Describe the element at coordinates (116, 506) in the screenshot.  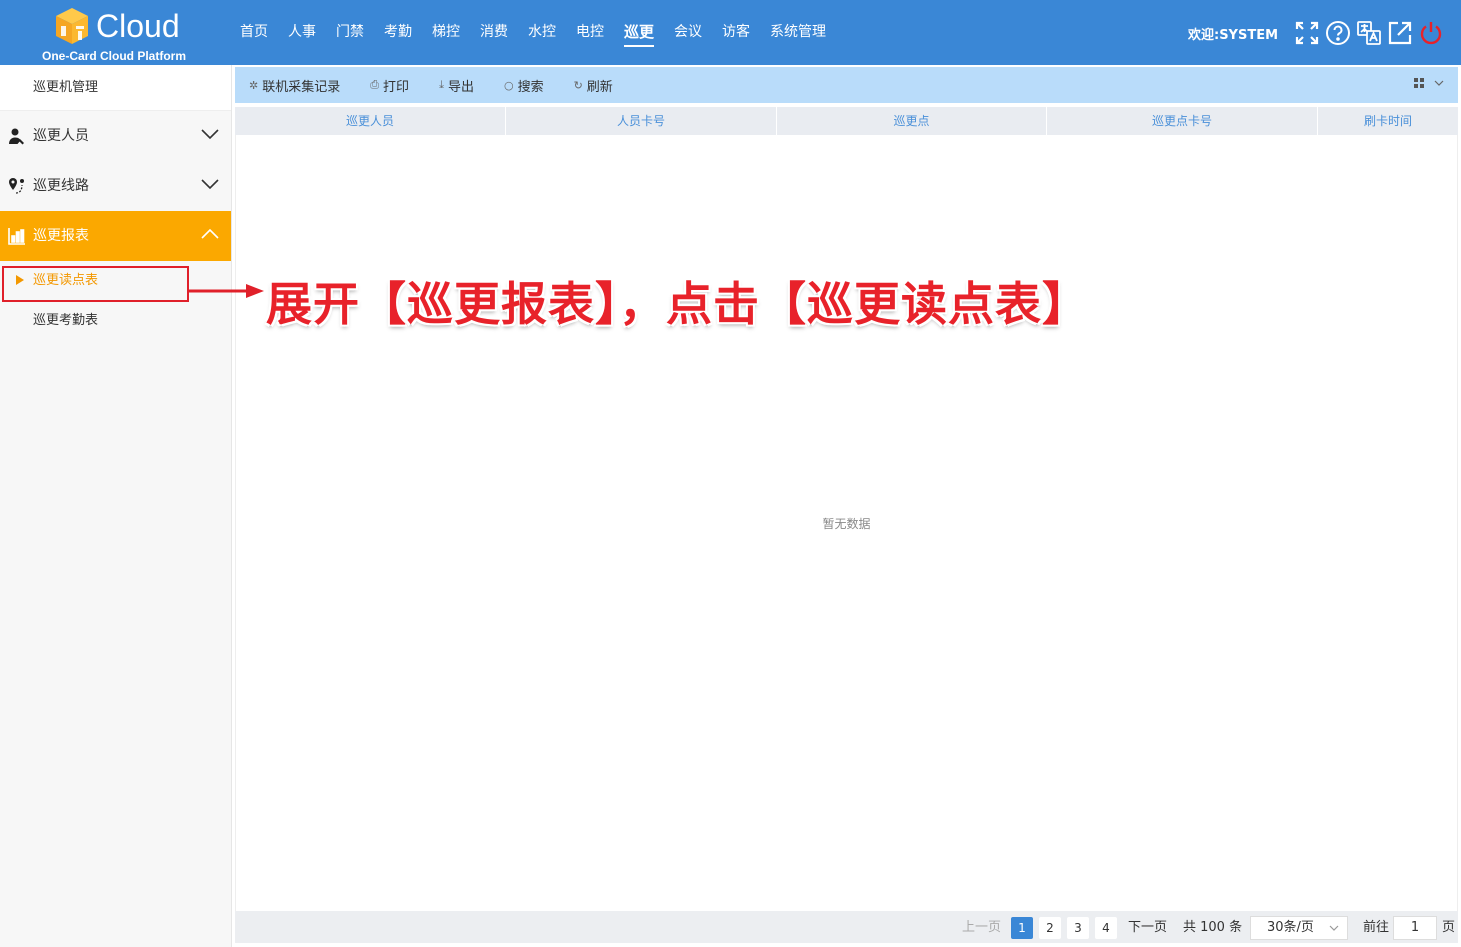
I see `sidebar: 巡更机管理 巡更人员 巡更线路 巡更报表 巡更读点表 巡更考勤表` at that location.